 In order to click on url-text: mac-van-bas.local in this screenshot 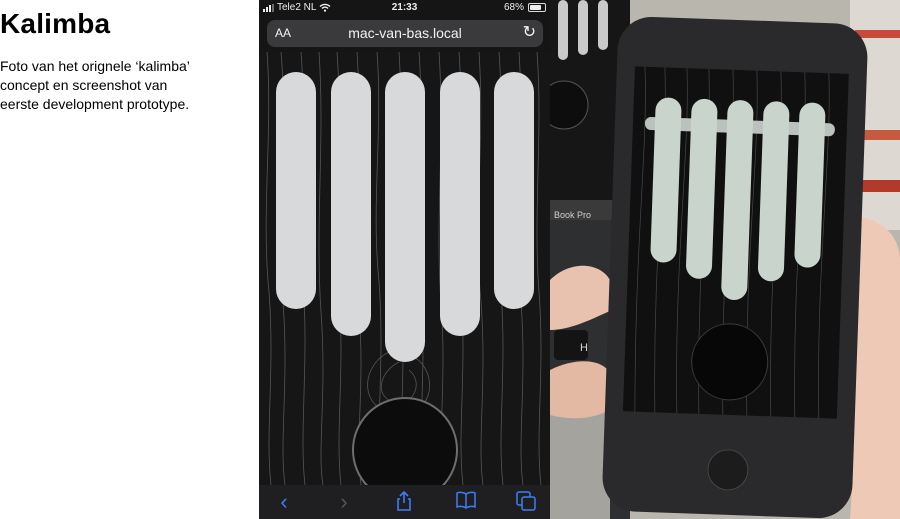, I will do `click(405, 33)`.